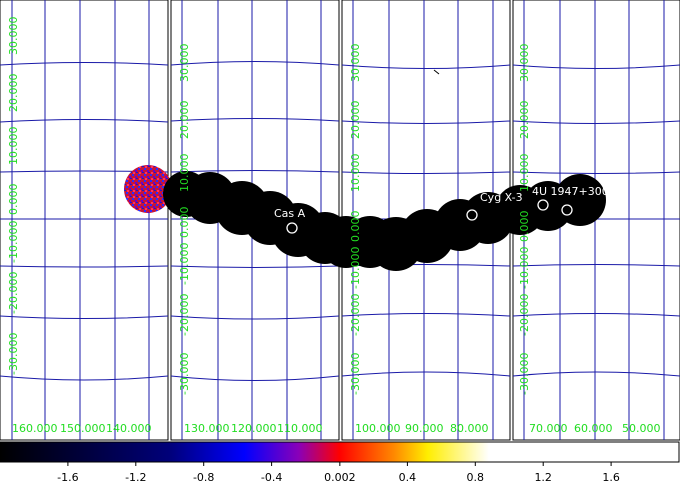 This screenshot has width=680, height=488. Describe the element at coordinates (254, 428) in the screenshot. I see `lon-label: 120.000` at that location.